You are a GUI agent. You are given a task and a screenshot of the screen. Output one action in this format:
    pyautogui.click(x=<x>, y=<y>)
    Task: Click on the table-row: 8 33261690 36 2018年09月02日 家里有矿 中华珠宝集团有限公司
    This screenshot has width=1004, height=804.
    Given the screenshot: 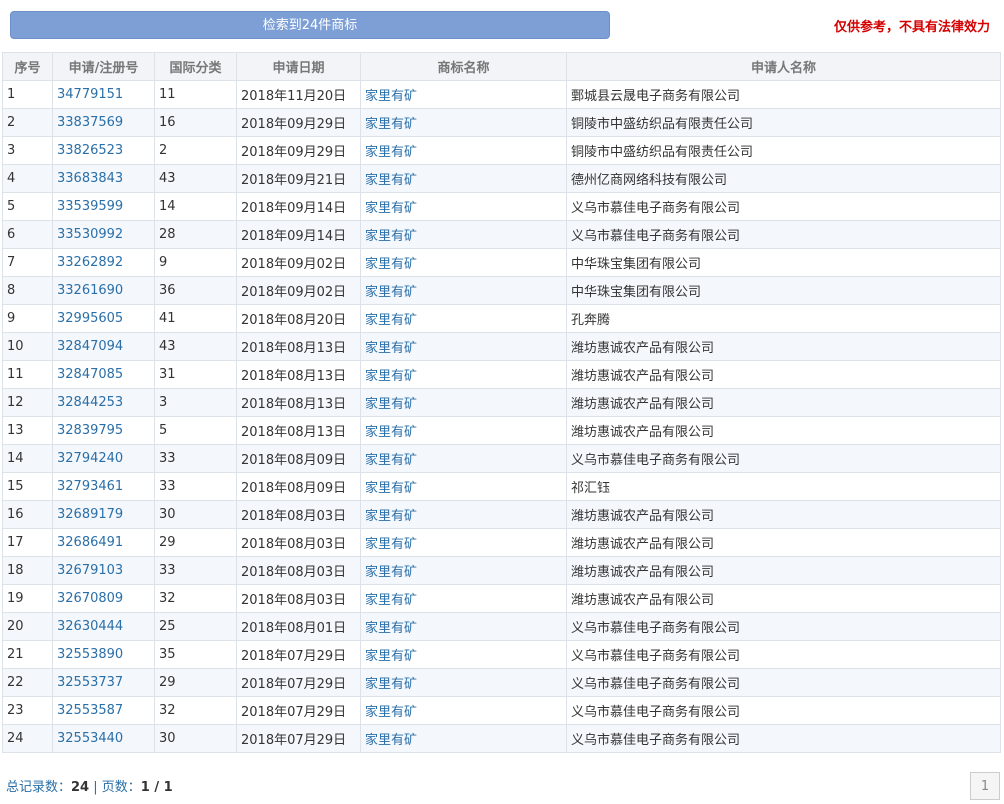 What is the action you would take?
    pyautogui.click(x=501, y=290)
    